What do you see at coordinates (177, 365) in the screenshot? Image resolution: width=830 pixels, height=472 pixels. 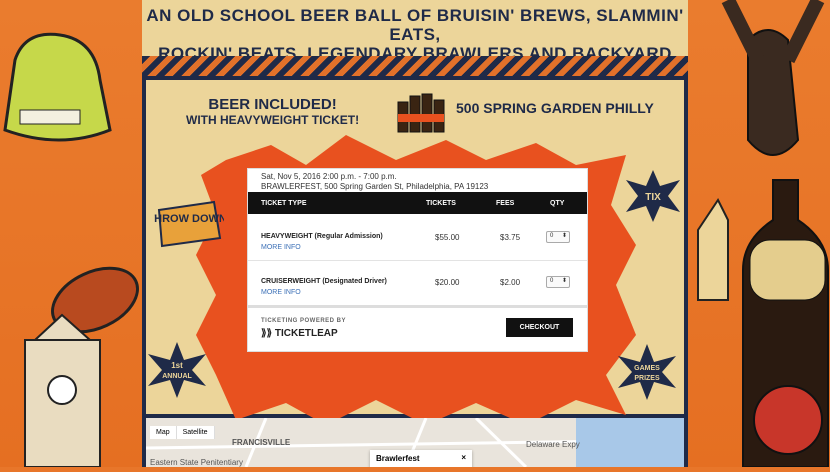 I see `first-annual-line-1: 1st` at bounding box center [177, 365].